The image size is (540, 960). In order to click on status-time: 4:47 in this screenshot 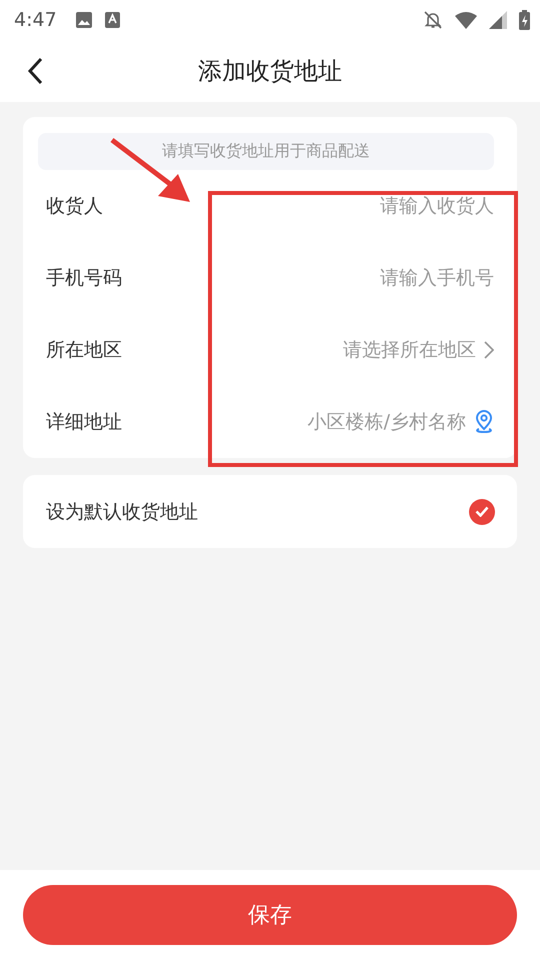, I will do `click(35, 20)`.